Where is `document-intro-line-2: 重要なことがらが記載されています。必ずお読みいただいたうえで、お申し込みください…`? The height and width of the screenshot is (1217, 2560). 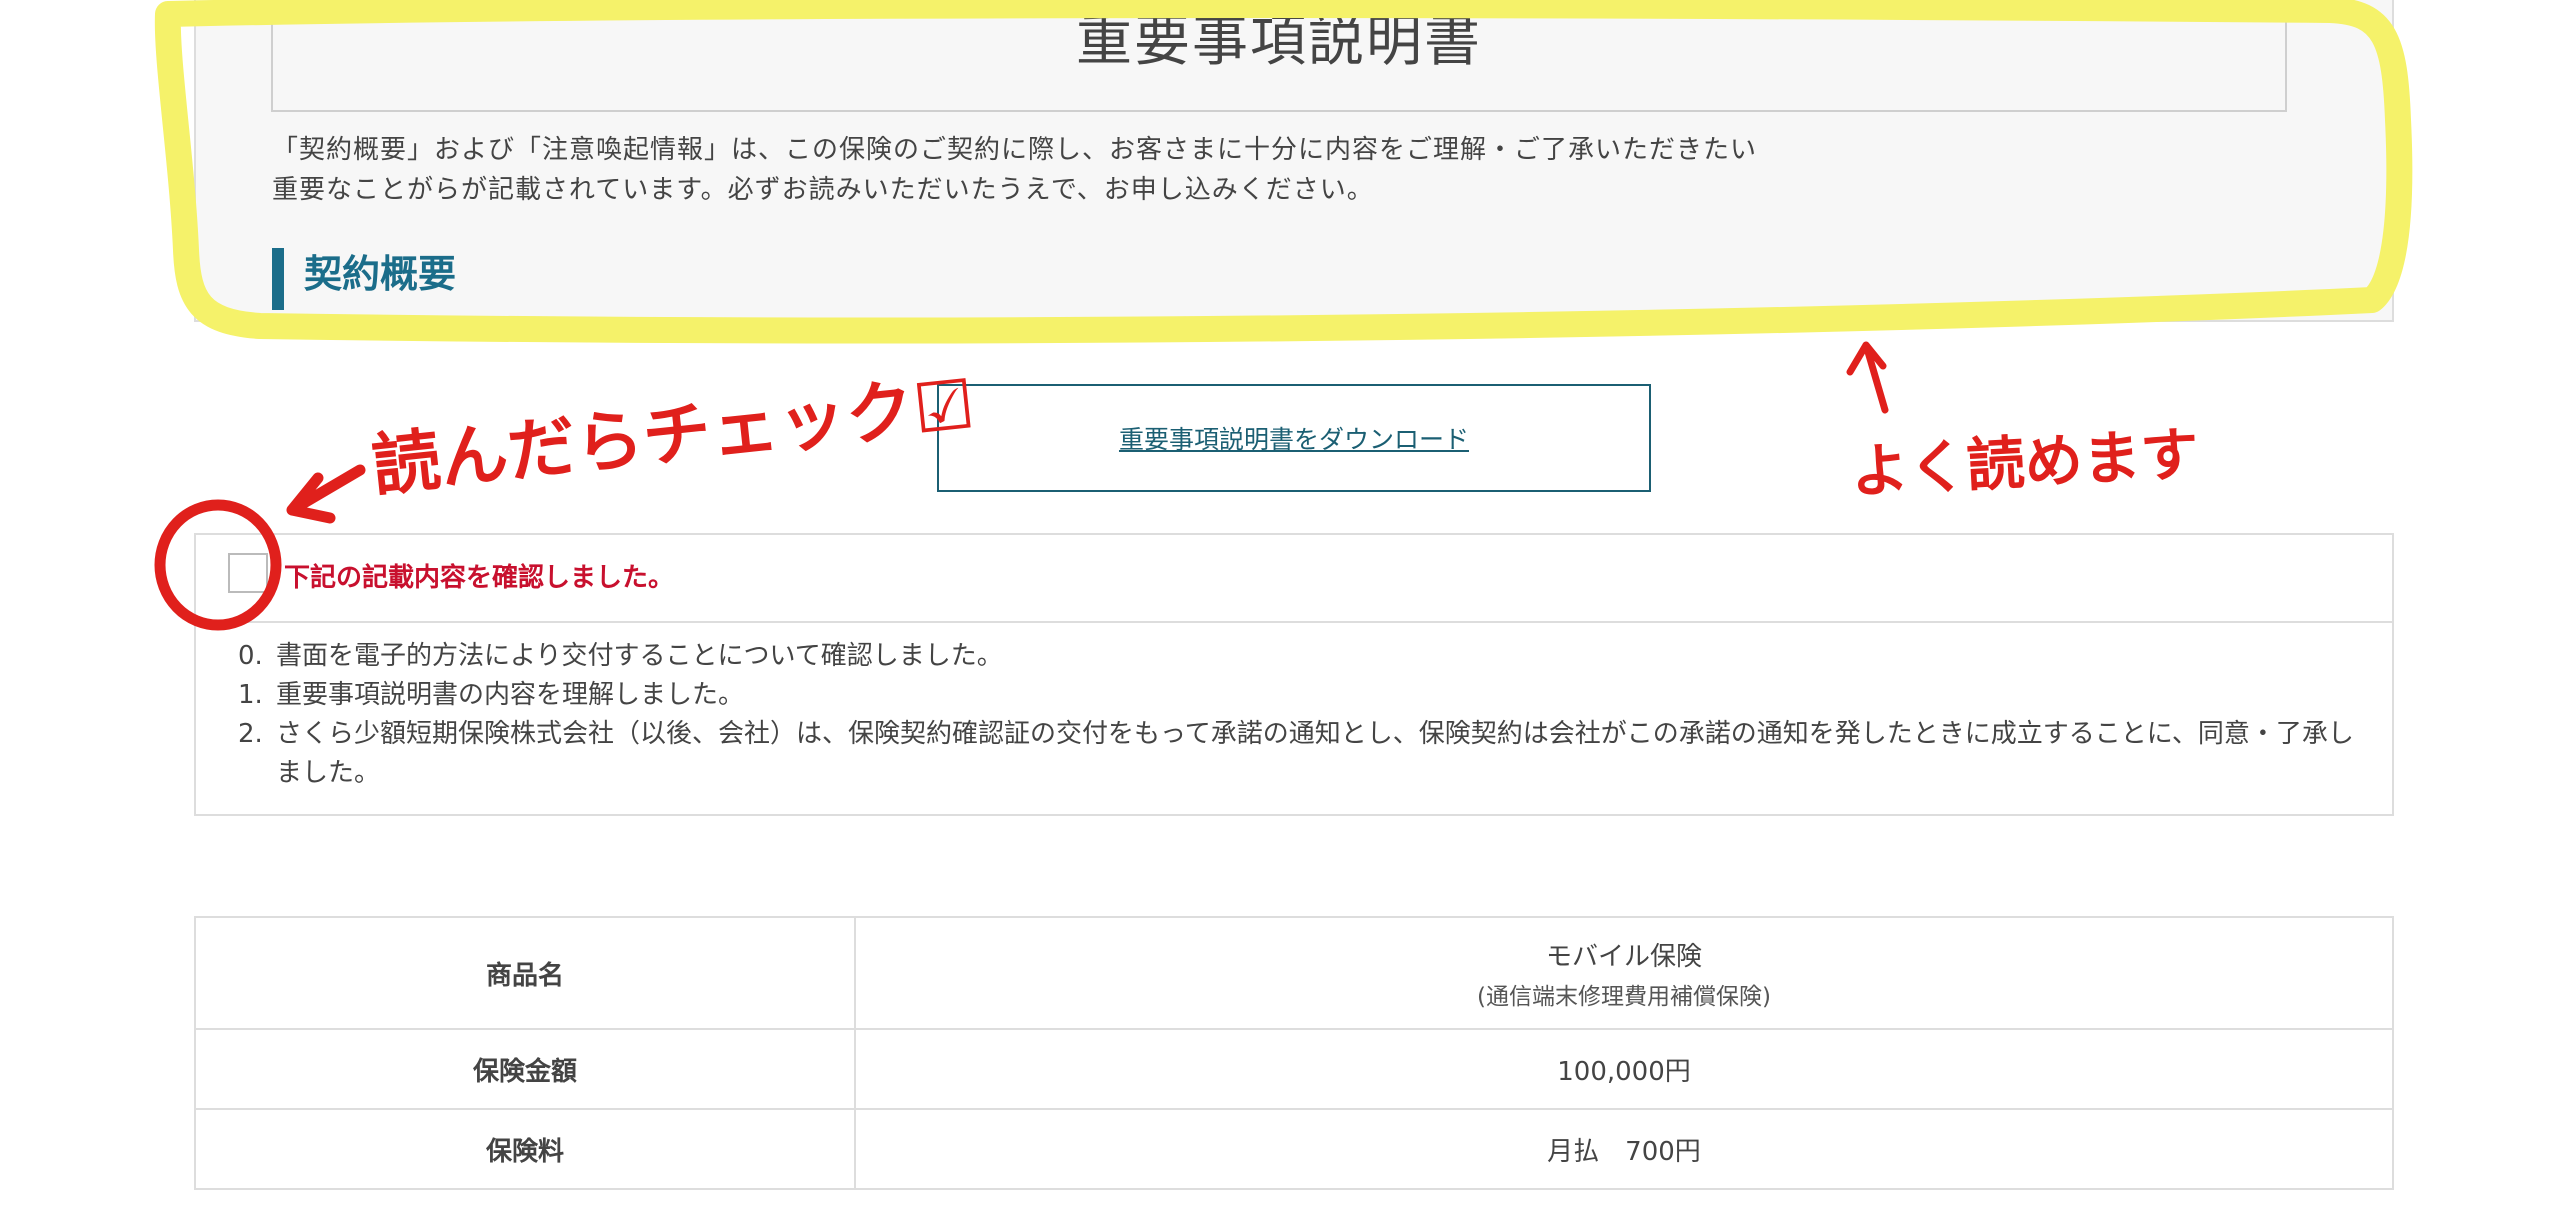 document-intro-line-2: 重要なことがらが記載されています。必ずお読みいただいたうえで、お申し込みください… is located at coordinates (823, 190).